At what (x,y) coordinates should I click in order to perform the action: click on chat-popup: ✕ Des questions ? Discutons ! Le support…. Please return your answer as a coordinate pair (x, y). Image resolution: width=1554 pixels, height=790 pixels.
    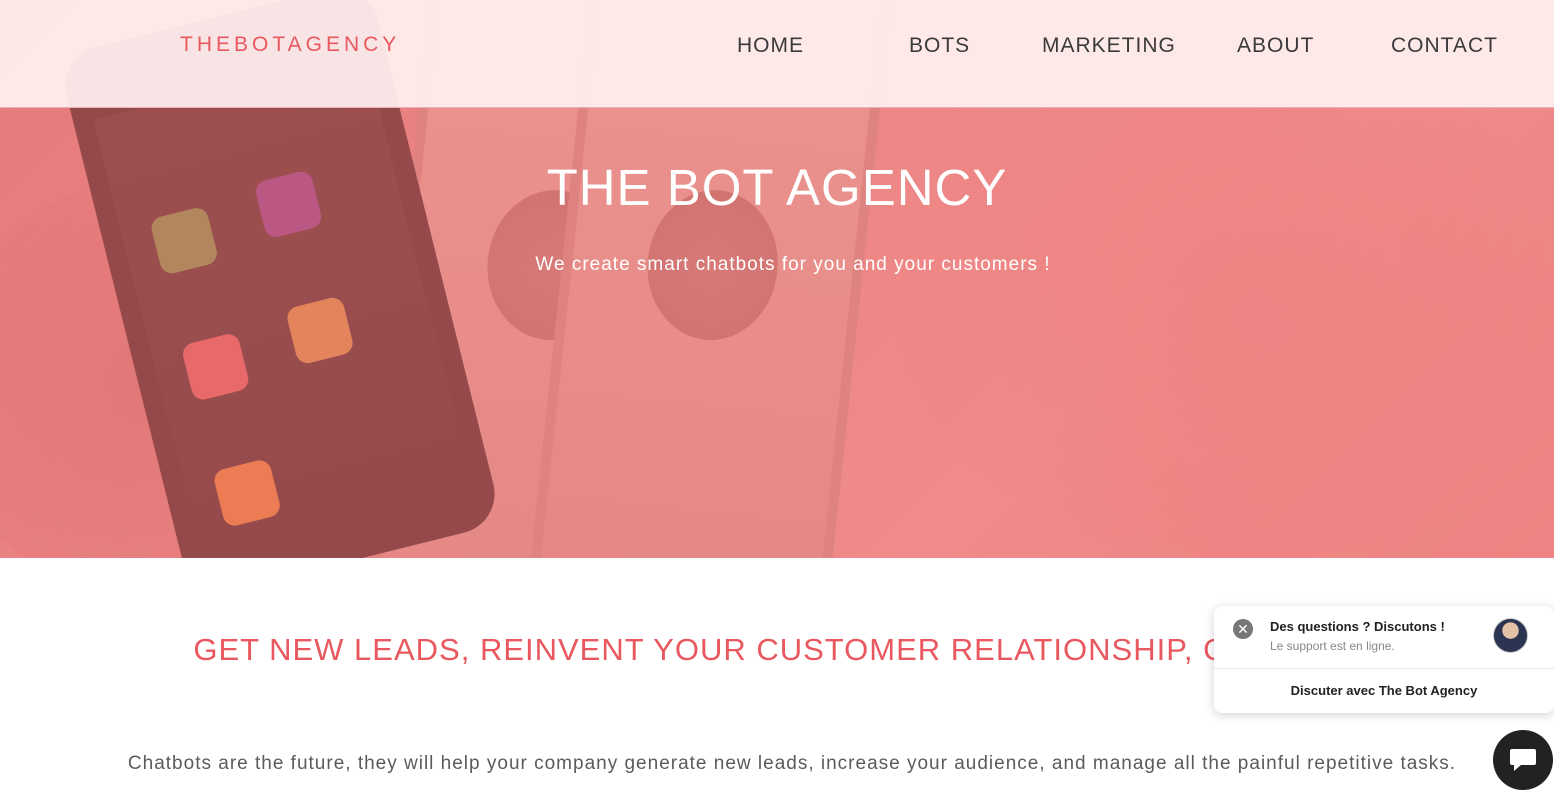
    Looking at the image, I should click on (1384, 659).